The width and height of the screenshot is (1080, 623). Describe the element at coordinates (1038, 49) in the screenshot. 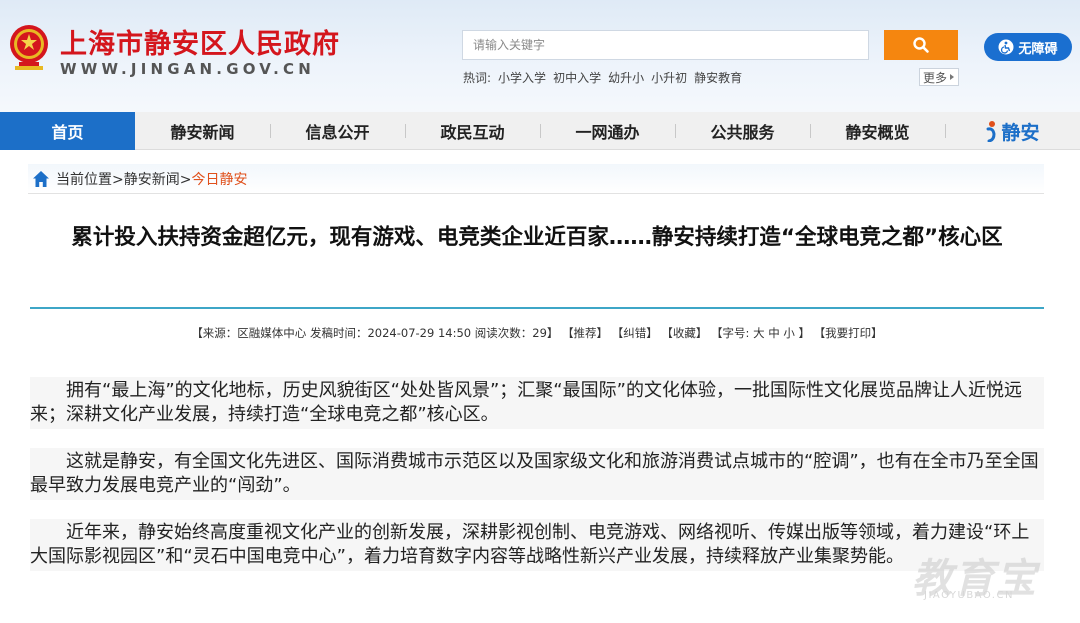

I see `accessibility-label: 无障碍` at that location.